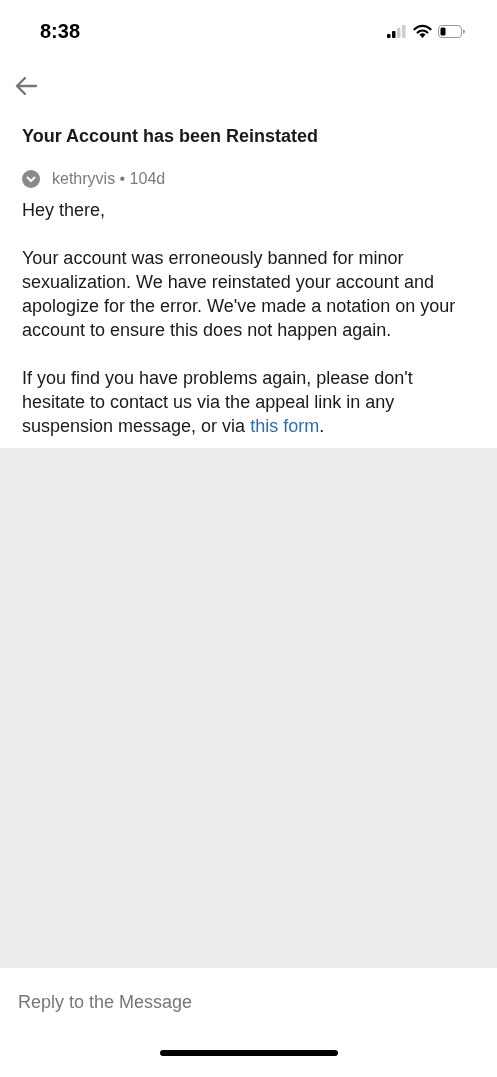 This screenshot has width=497, height=1077. Describe the element at coordinates (31, 179) in the screenshot. I see `avatar-icon` at that location.